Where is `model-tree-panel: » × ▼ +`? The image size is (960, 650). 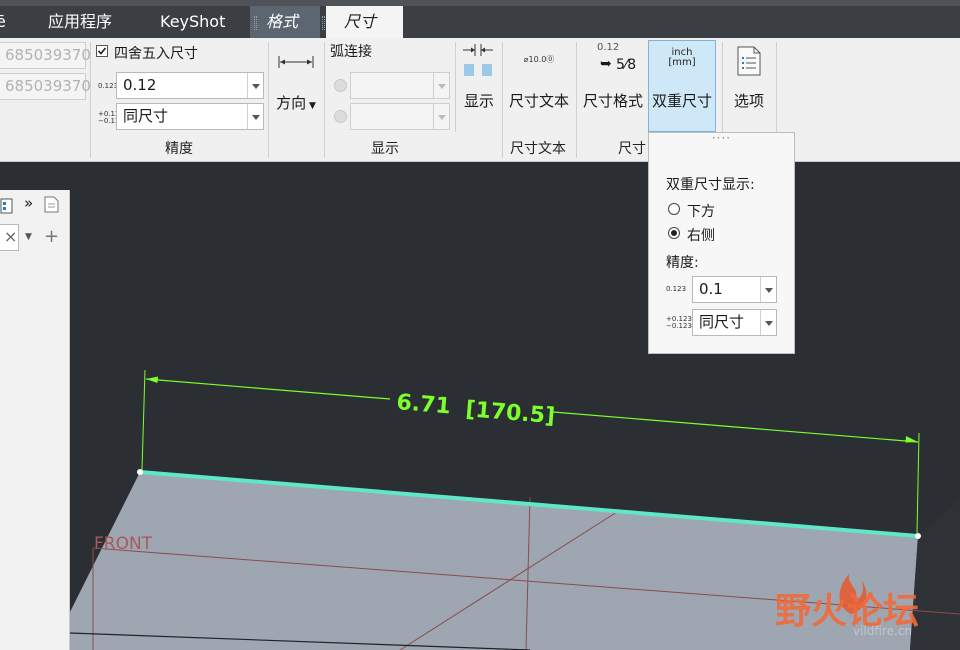
model-tree-panel: » × ▼ + is located at coordinates (35, 420).